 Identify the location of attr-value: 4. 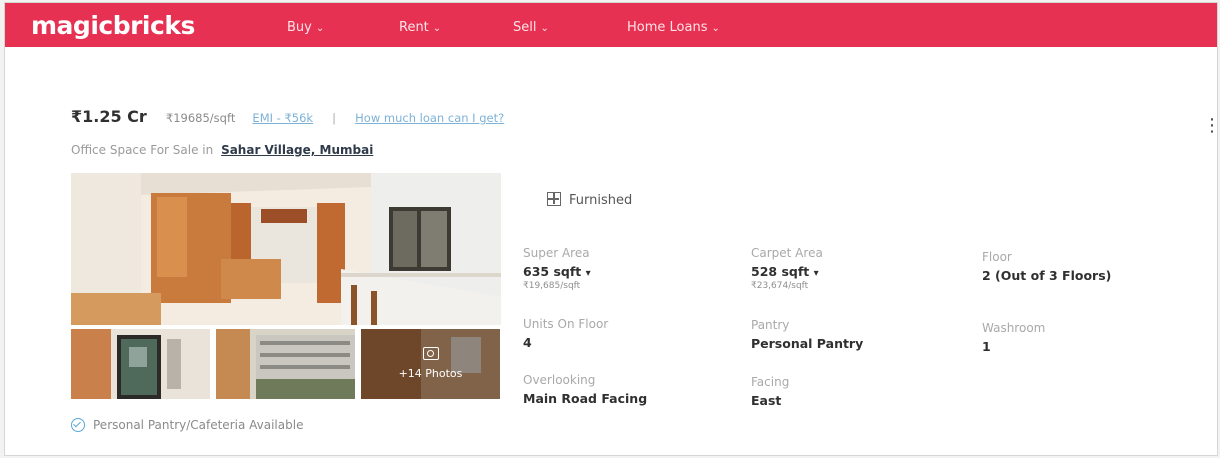
(527, 342).